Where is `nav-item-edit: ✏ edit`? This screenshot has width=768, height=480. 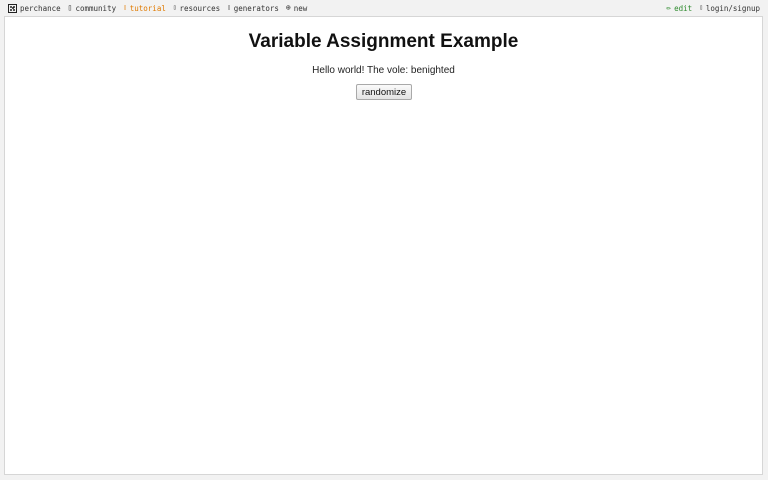 nav-item-edit: ✏ edit is located at coordinates (679, 8).